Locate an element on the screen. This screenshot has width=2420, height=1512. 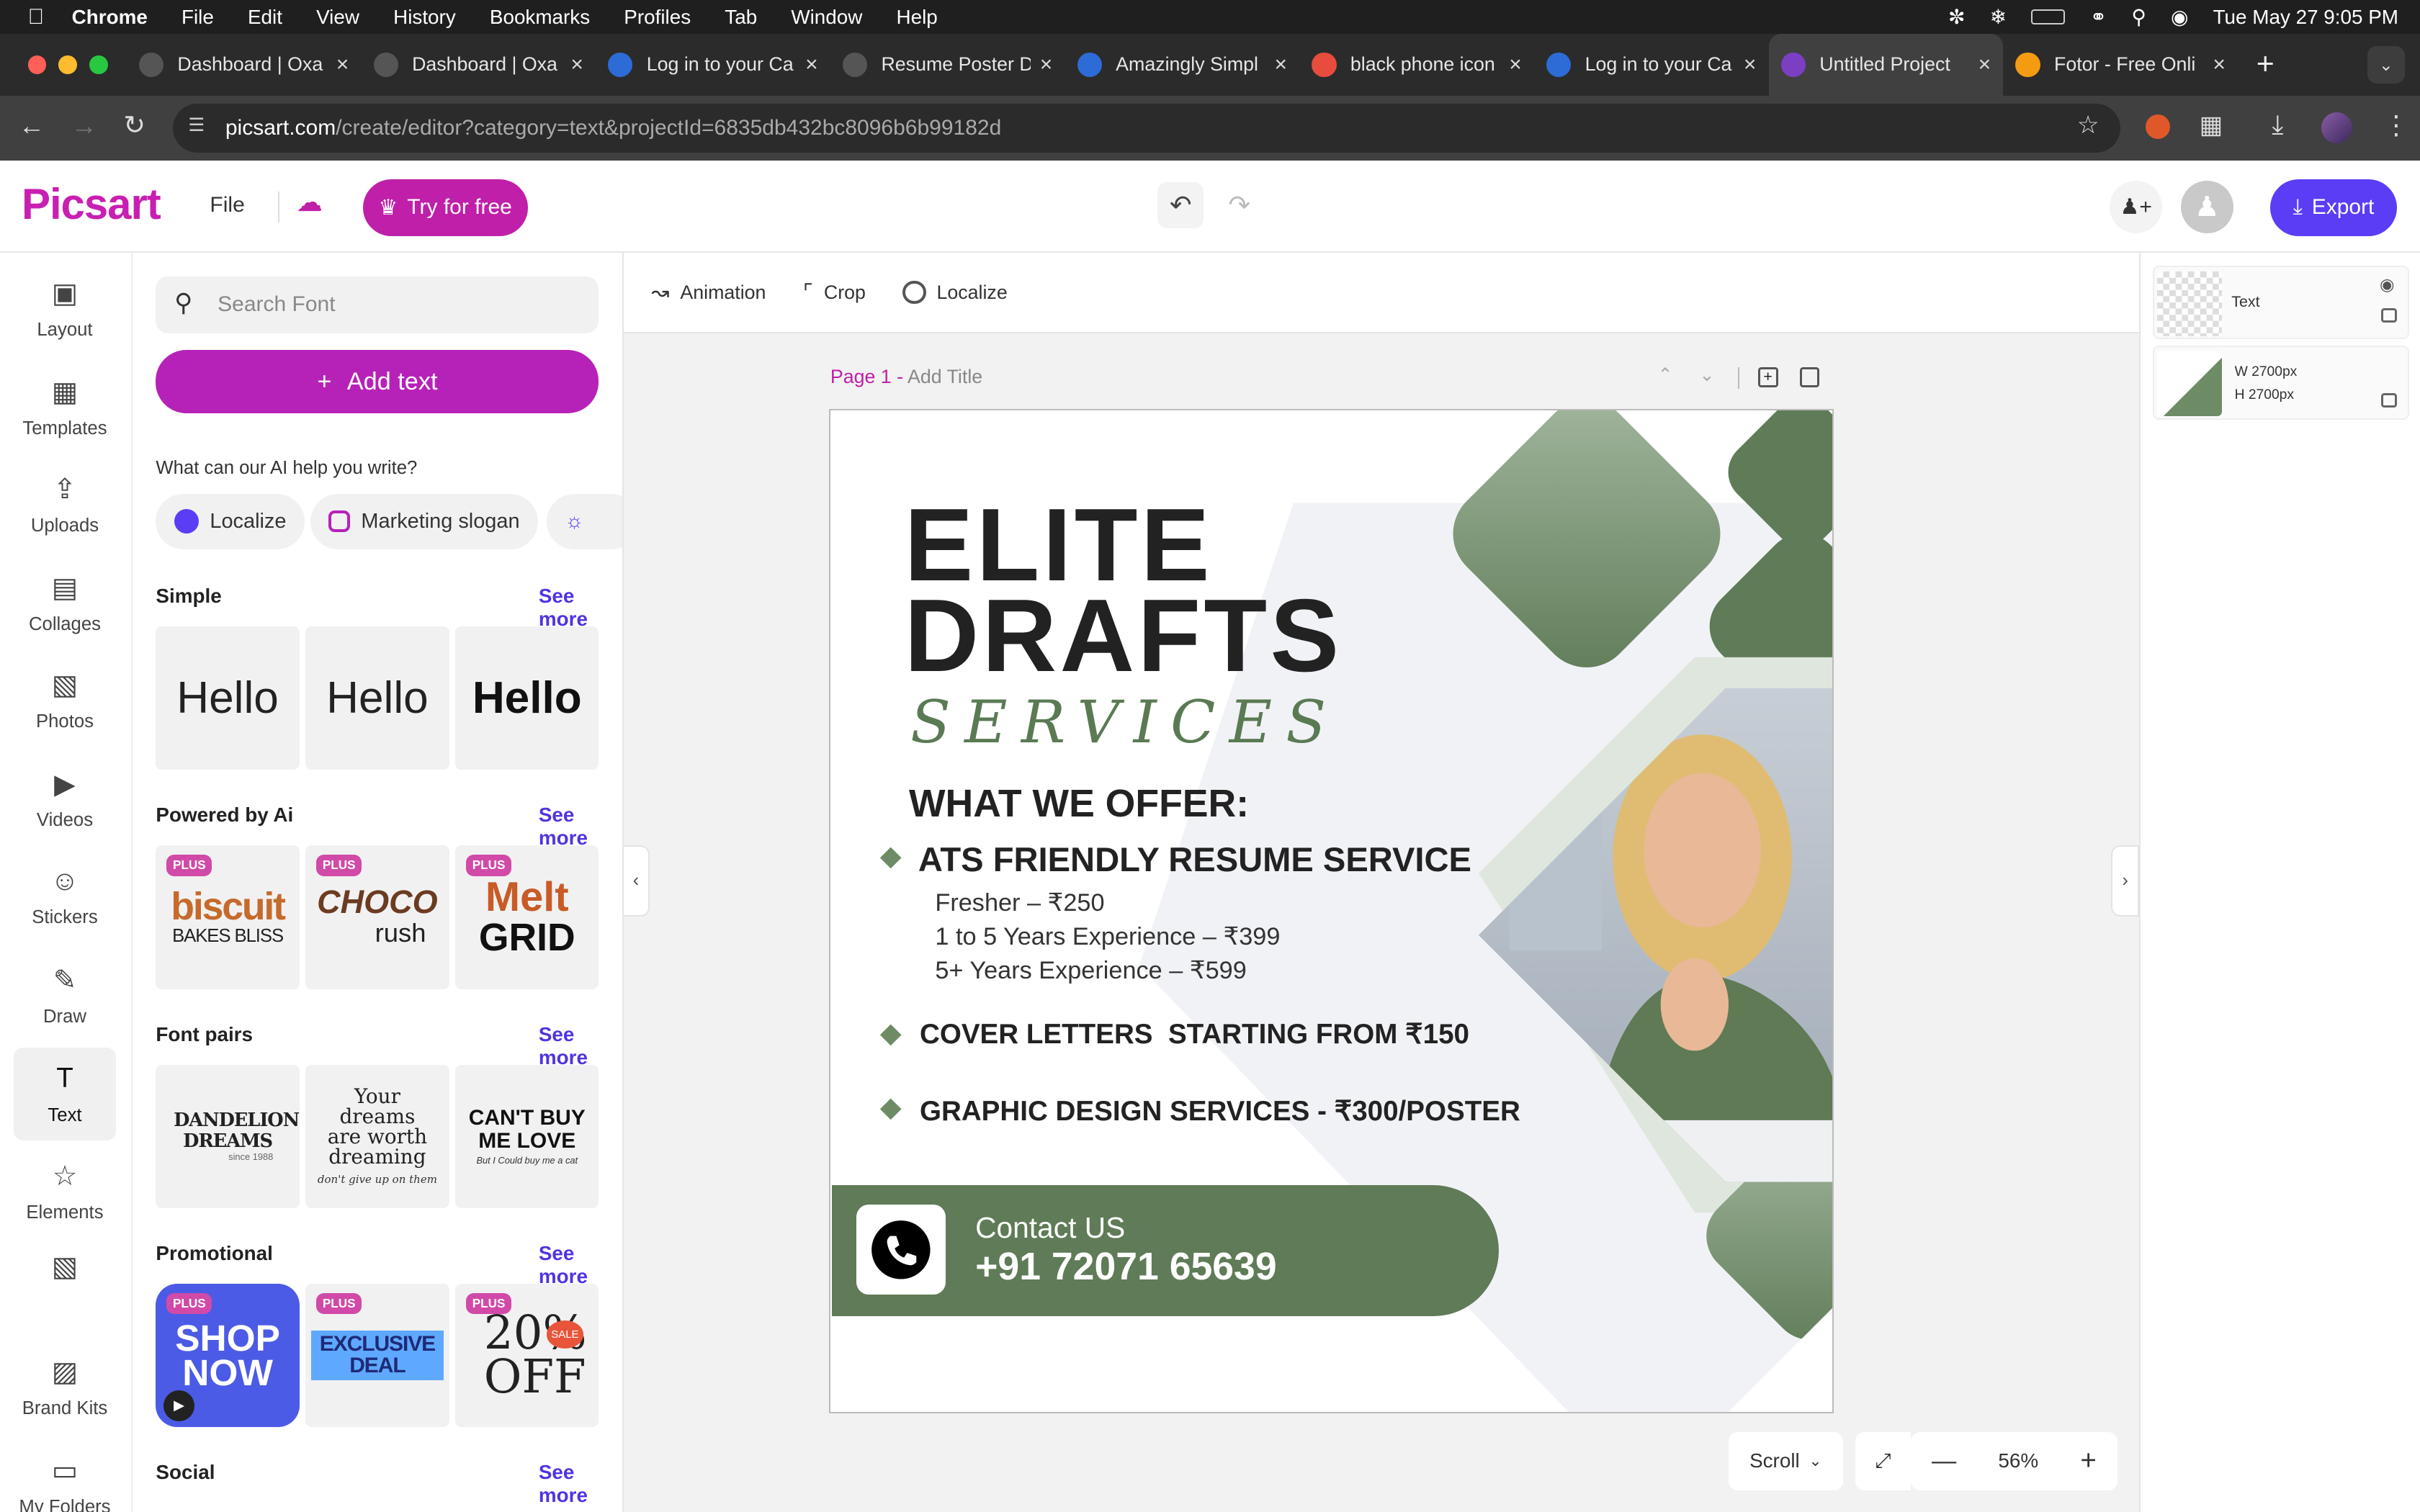
price-5plus-years: 5+ Years Experience – ₹599 is located at coordinates (1090, 970).